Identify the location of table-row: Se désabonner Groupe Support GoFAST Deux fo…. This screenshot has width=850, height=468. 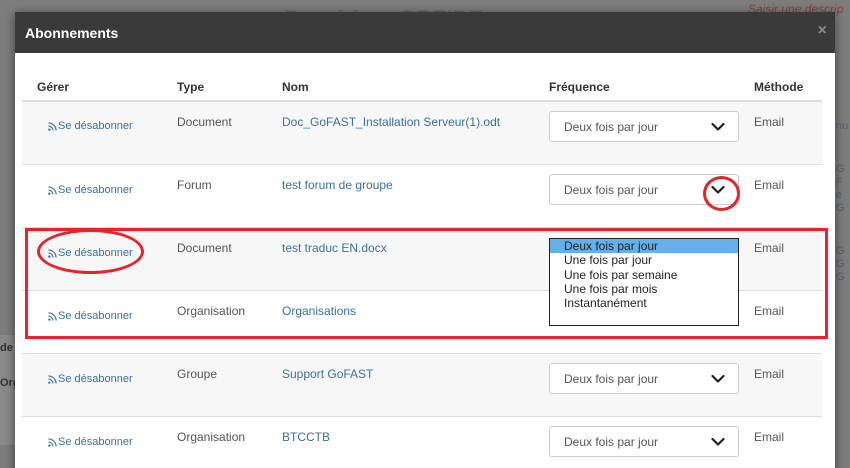
(422, 385).